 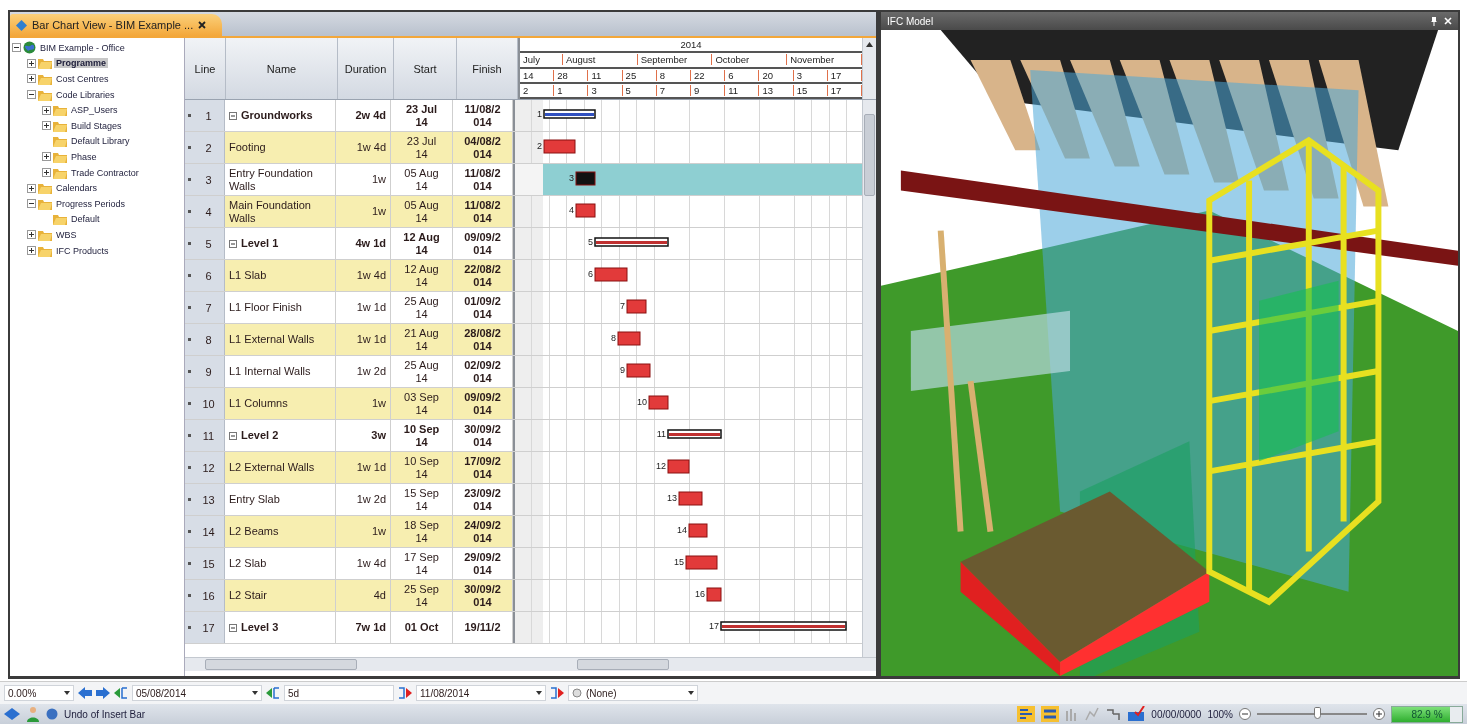 What do you see at coordinates (280, 147) in the screenshot?
I see `name-cell: Footing` at bounding box center [280, 147].